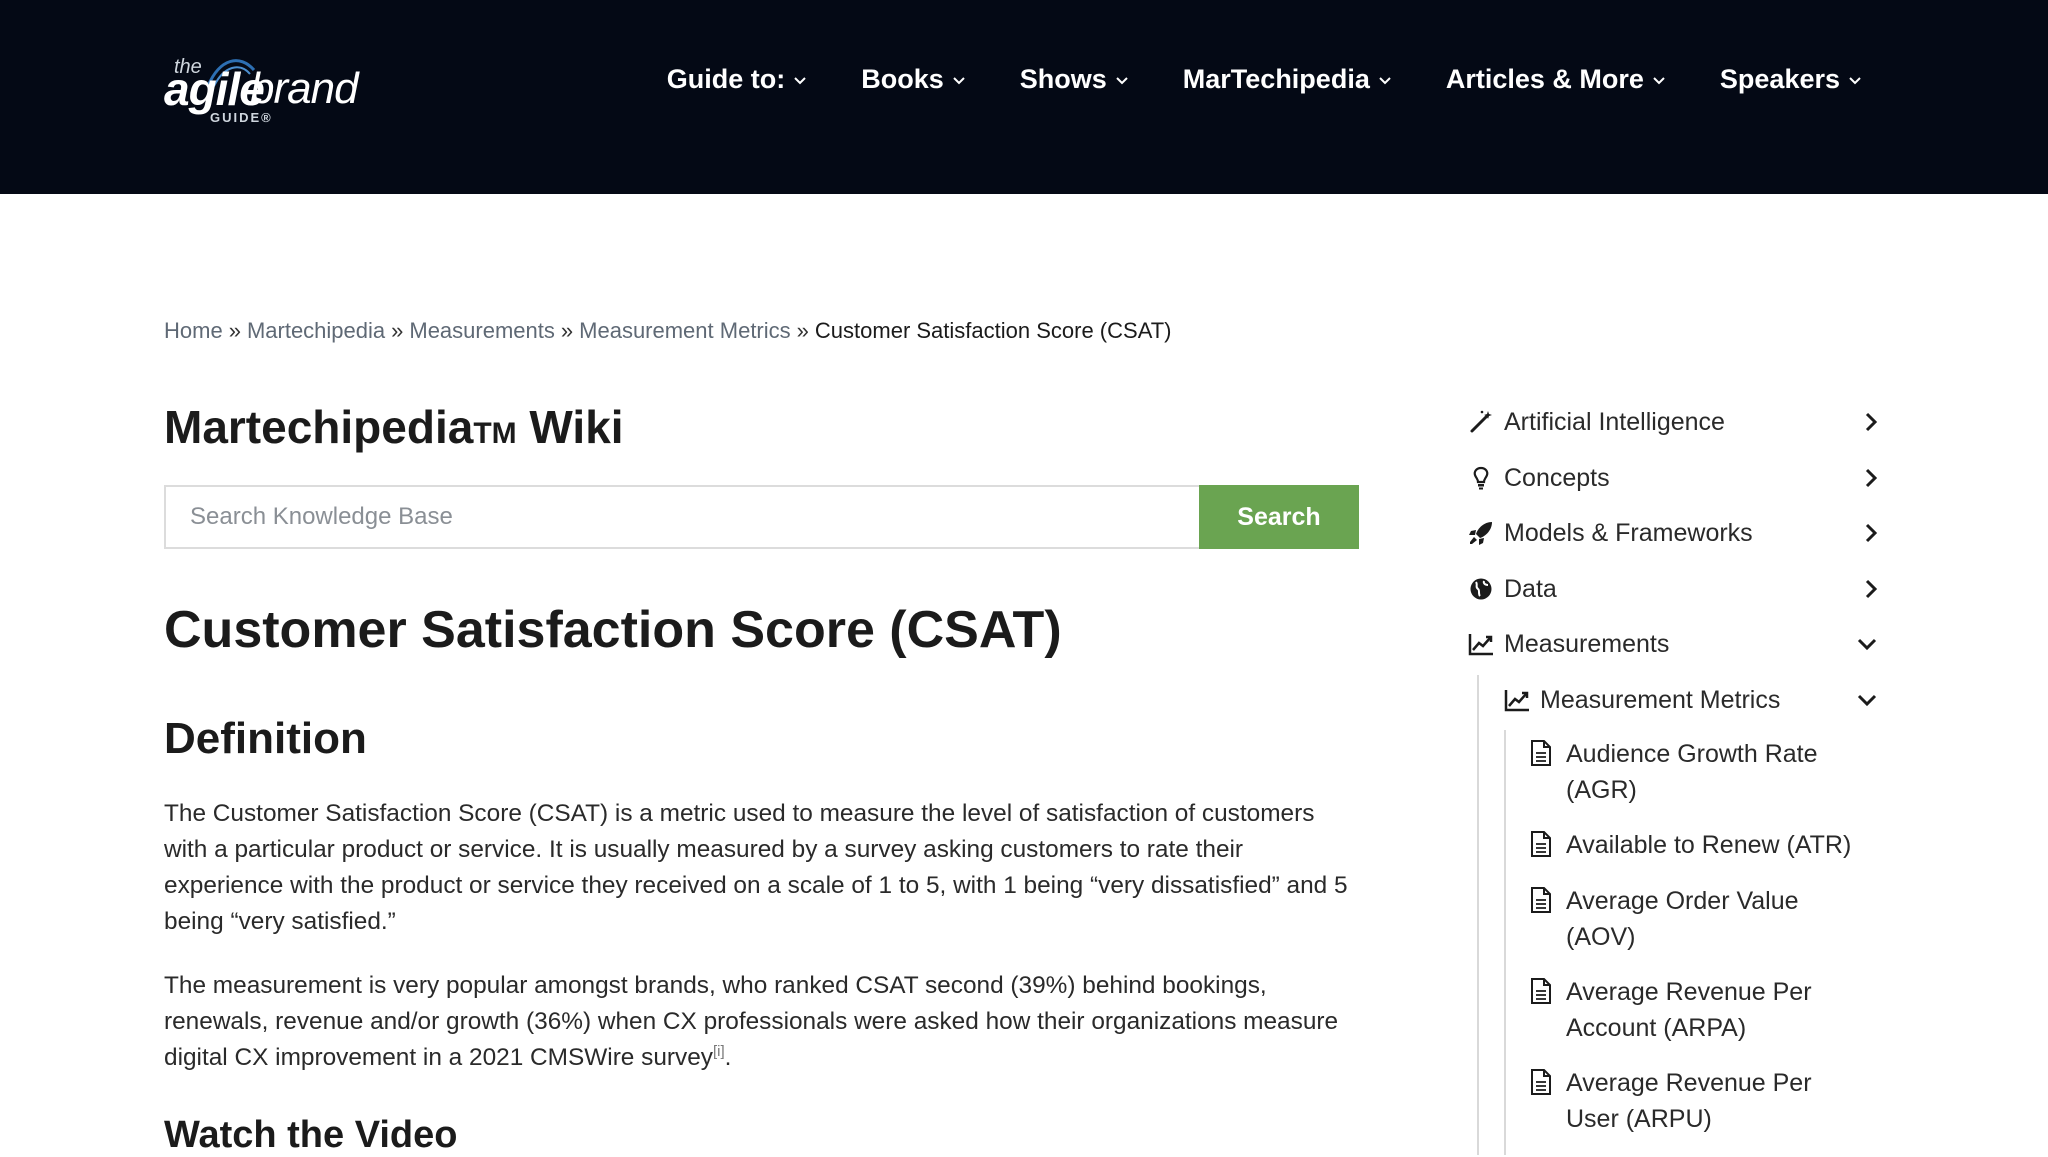 The width and height of the screenshot is (2048, 1157). I want to click on sidebar-doc-audience-growth-rate: Audience Growth Rate (AGR), so click(1695, 772).